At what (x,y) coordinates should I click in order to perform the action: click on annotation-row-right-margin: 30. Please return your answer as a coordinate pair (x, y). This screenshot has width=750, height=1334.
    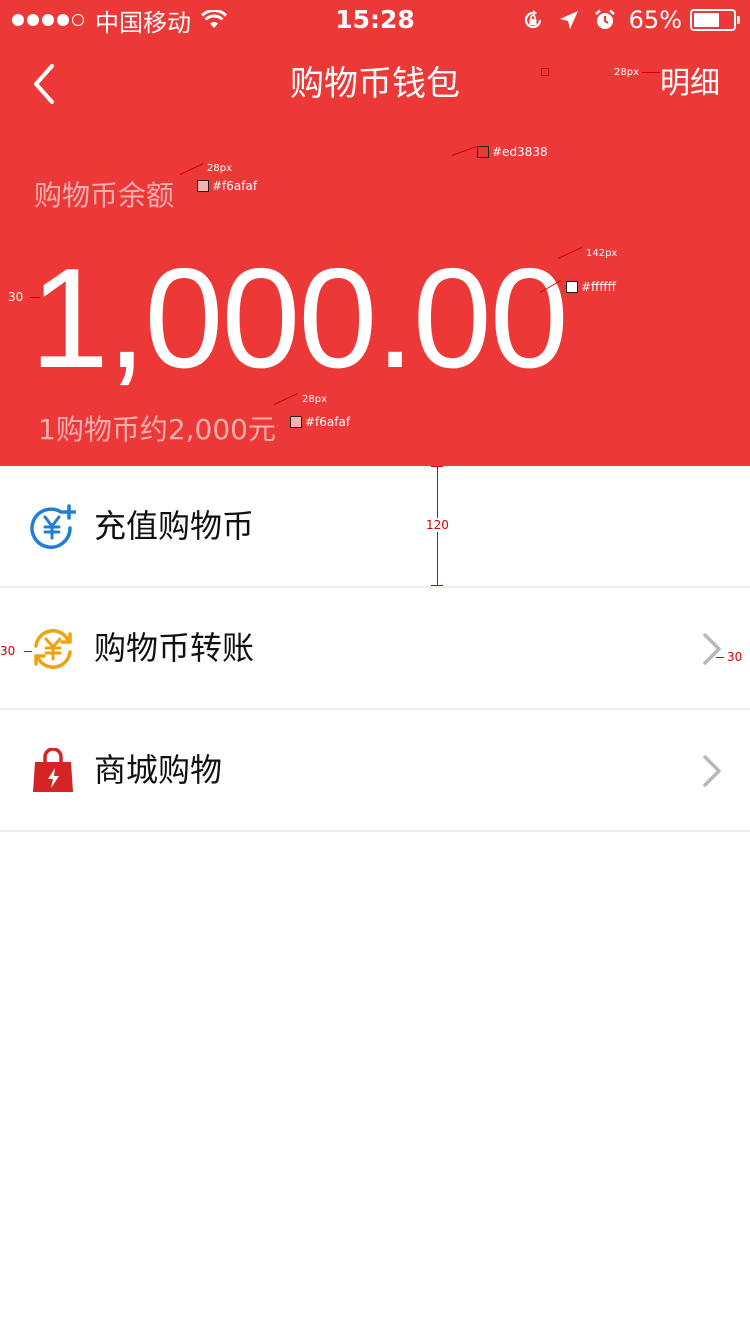
    Looking at the image, I should click on (735, 657).